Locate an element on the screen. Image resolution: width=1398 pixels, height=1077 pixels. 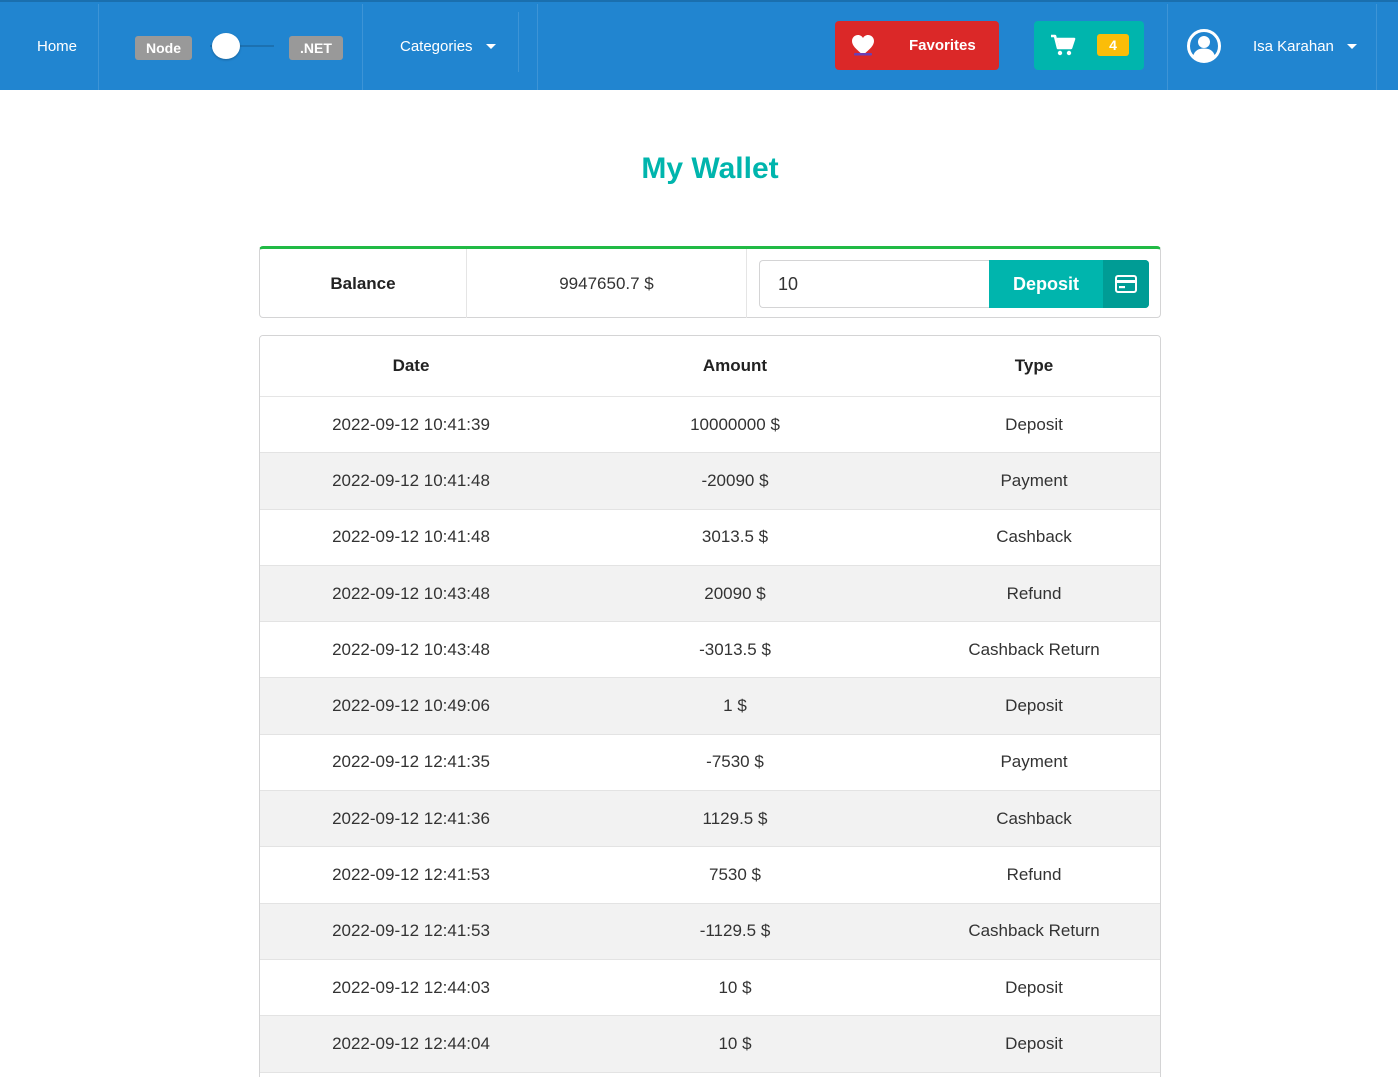
row-date: 2022-09-12 12:44:04 is located at coordinates (411, 1043).